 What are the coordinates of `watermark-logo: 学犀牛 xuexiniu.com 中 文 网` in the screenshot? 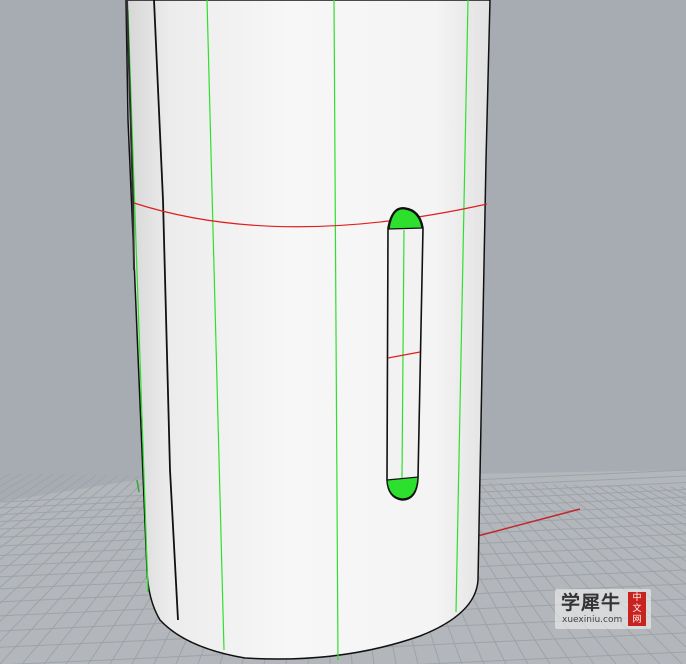 It's located at (603, 609).